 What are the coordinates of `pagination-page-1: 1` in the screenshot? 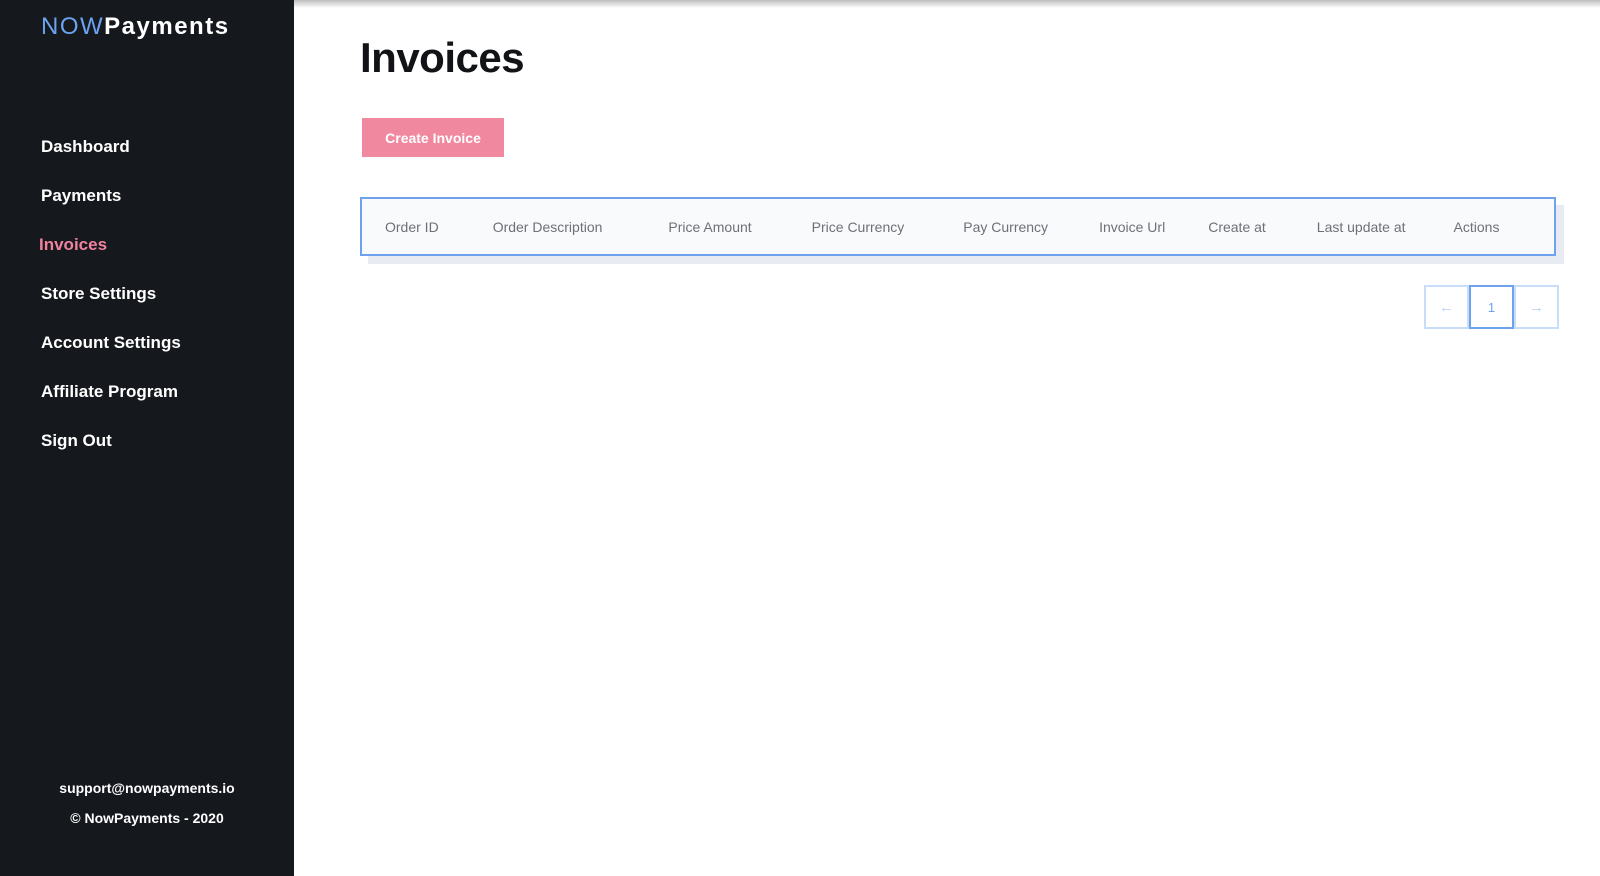 It's located at (1491, 307).